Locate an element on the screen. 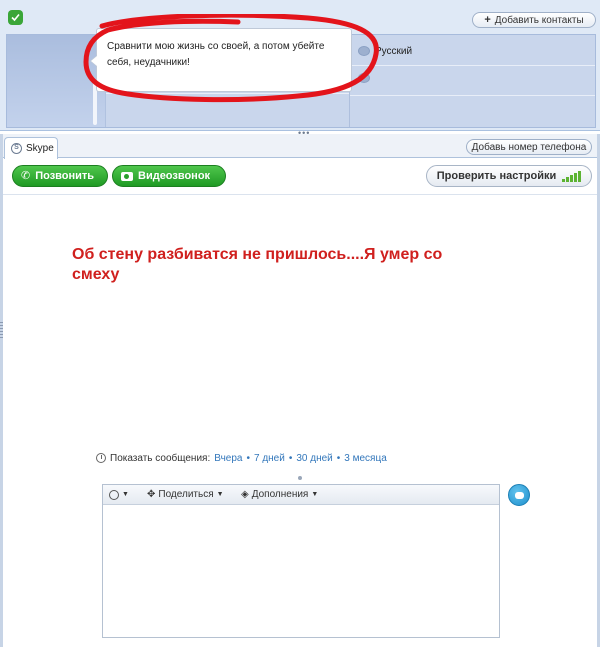 The width and height of the screenshot is (600, 647). speech-icon-secondary is located at coordinates (364, 78).